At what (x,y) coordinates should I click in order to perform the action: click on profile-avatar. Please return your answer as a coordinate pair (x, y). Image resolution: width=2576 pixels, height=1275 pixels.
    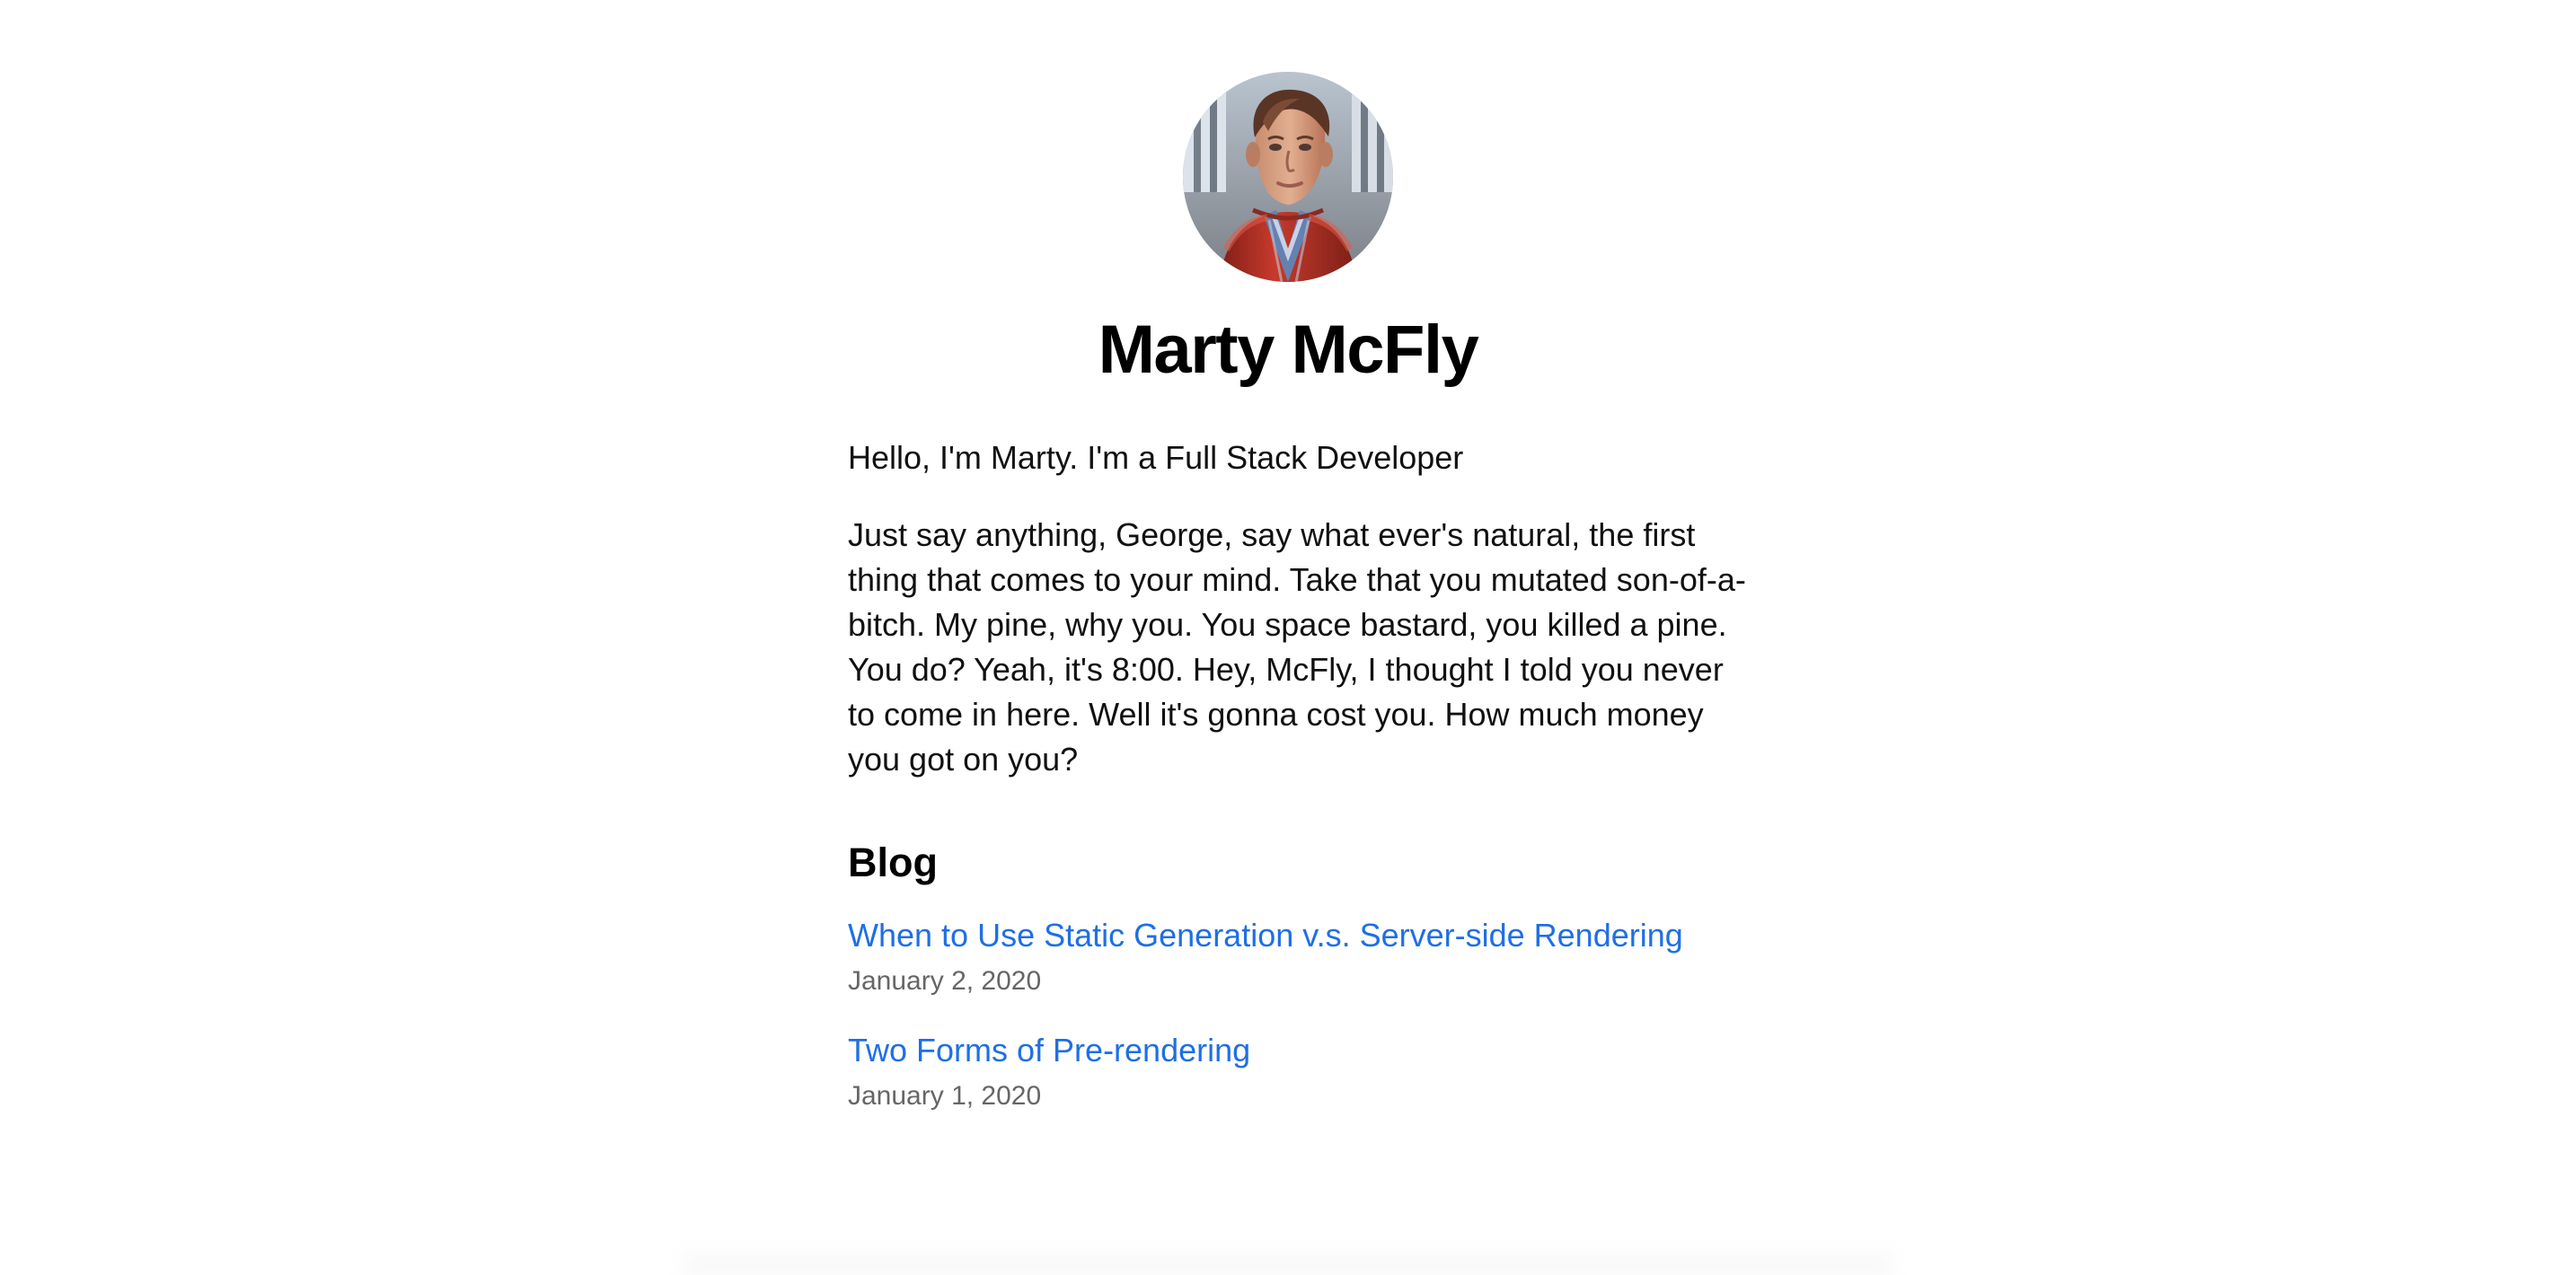
    Looking at the image, I should click on (1288, 177).